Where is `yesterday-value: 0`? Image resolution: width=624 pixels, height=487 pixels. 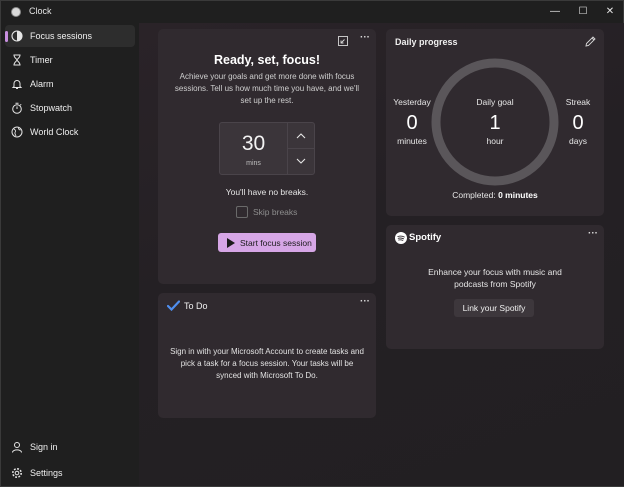
yesterday-value: 0 is located at coordinates (412, 123).